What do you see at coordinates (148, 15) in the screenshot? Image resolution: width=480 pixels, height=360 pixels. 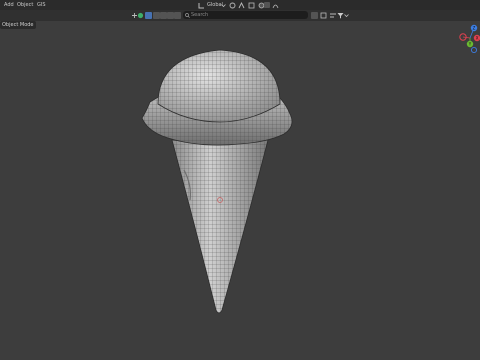 I see `select-box-button` at bounding box center [148, 15].